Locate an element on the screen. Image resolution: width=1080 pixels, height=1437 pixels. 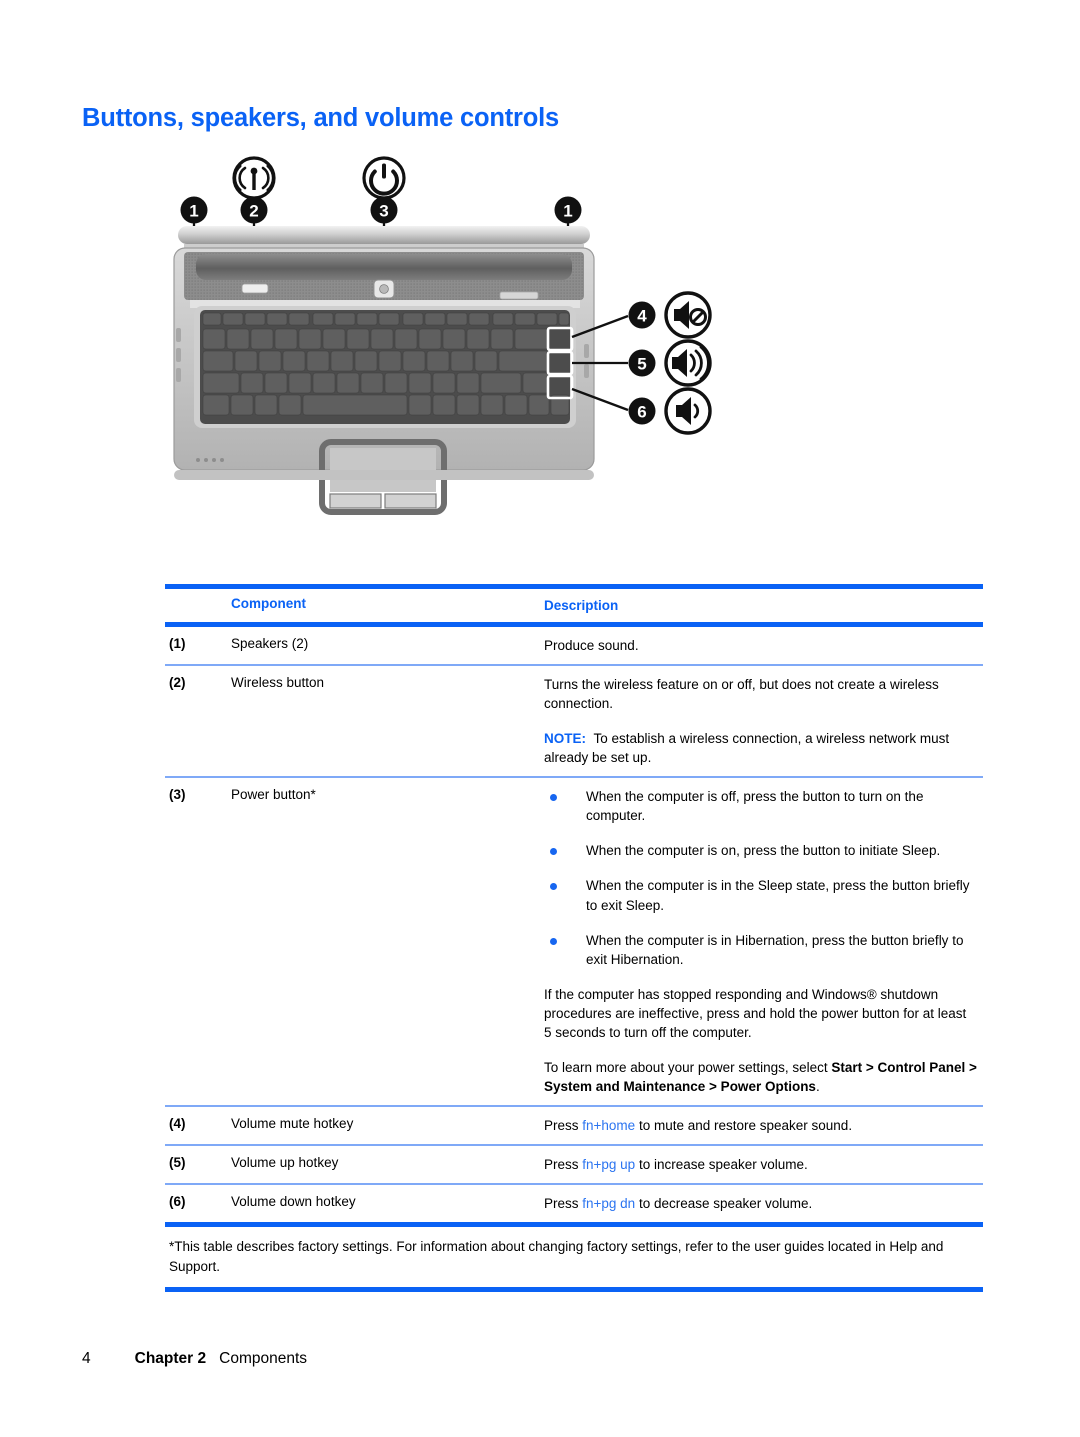
row-number: (4) is located at coordinates (177, 1123).